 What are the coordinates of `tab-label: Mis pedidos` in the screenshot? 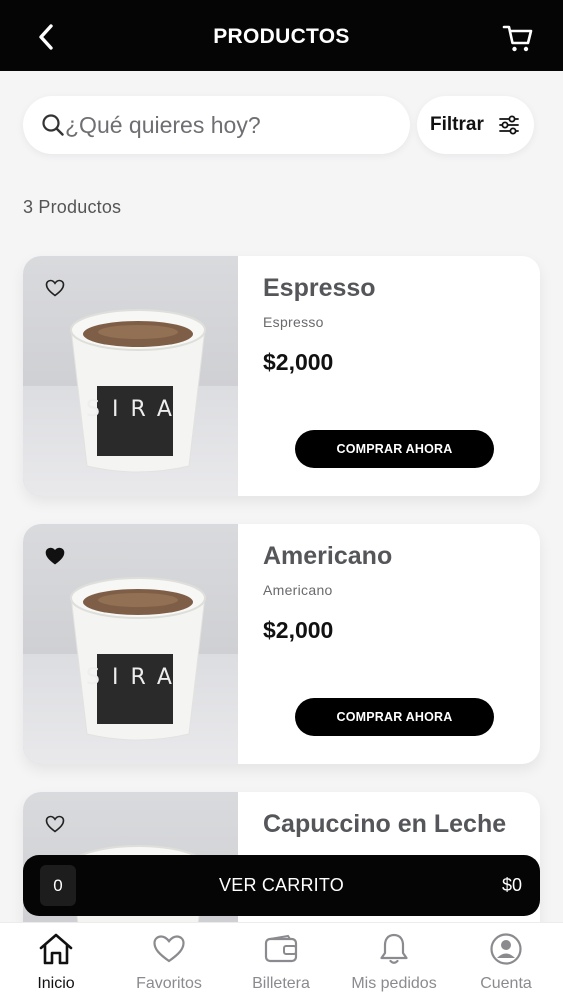 It's located at (394, 983).